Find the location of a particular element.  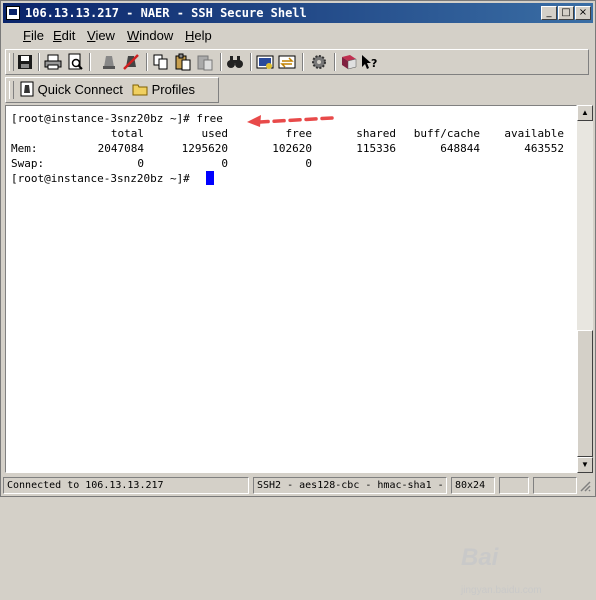

scroll-thumb is located at coordinates (585, 393).